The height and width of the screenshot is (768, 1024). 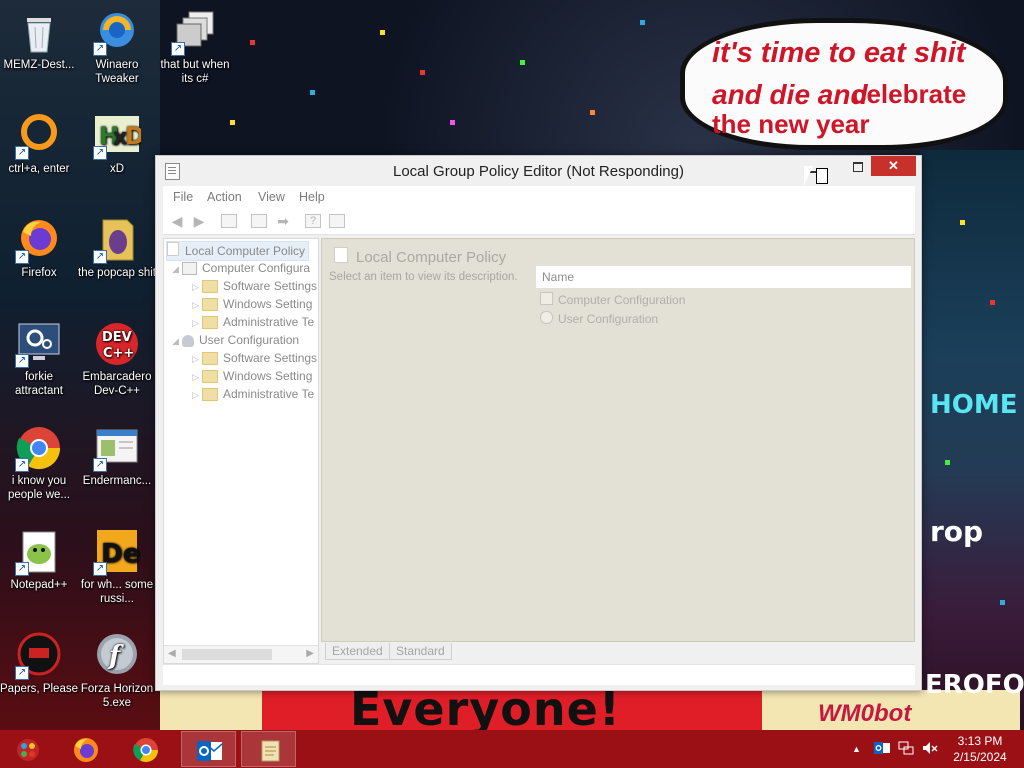 I want to click on busy-hourglass-icon, so click(x=822, y=176).